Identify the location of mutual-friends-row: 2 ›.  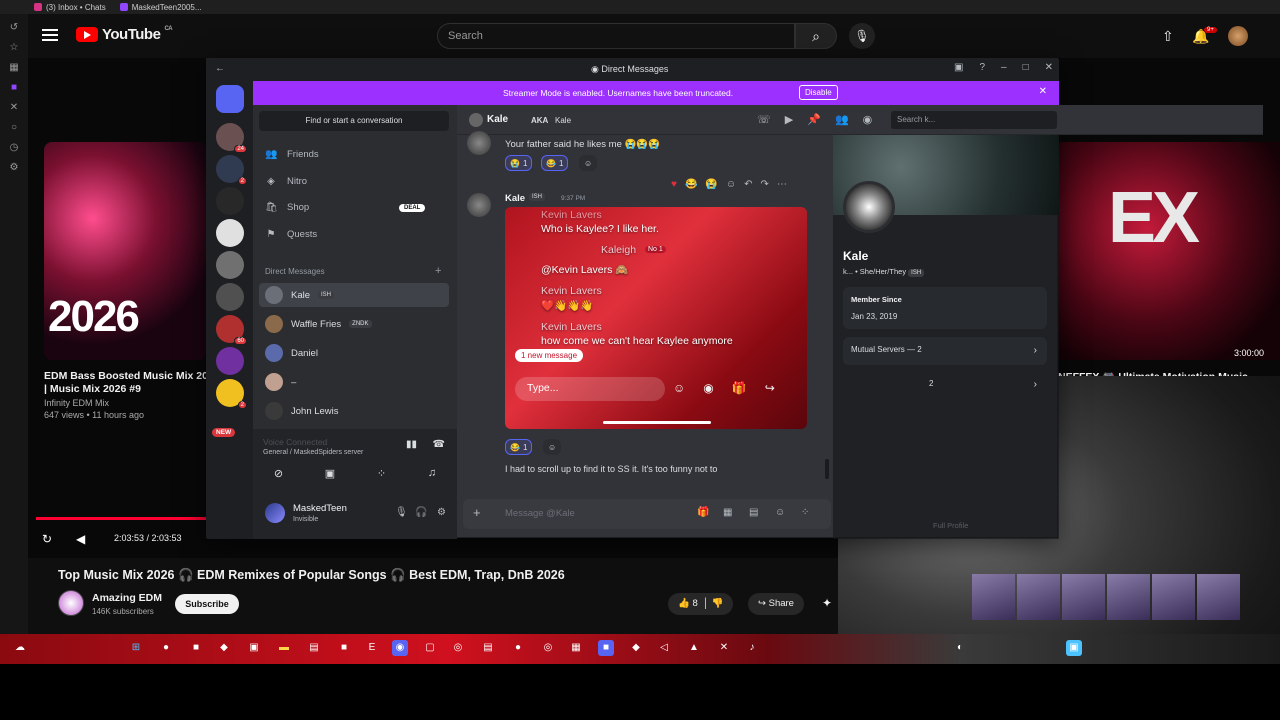
(945, 385).